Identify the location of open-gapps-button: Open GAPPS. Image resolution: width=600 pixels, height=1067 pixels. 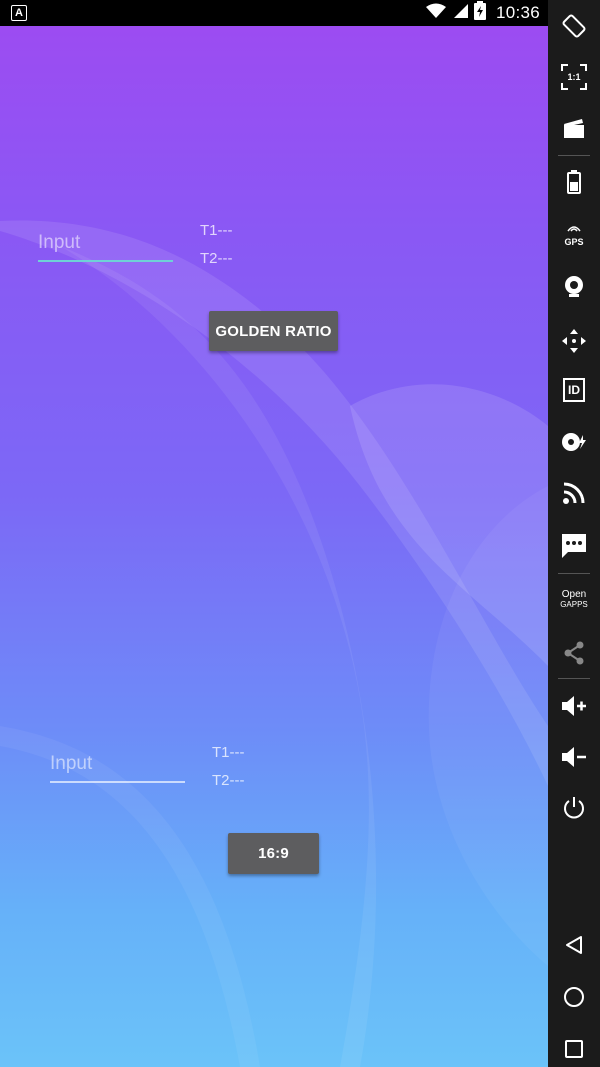
(574, 600).